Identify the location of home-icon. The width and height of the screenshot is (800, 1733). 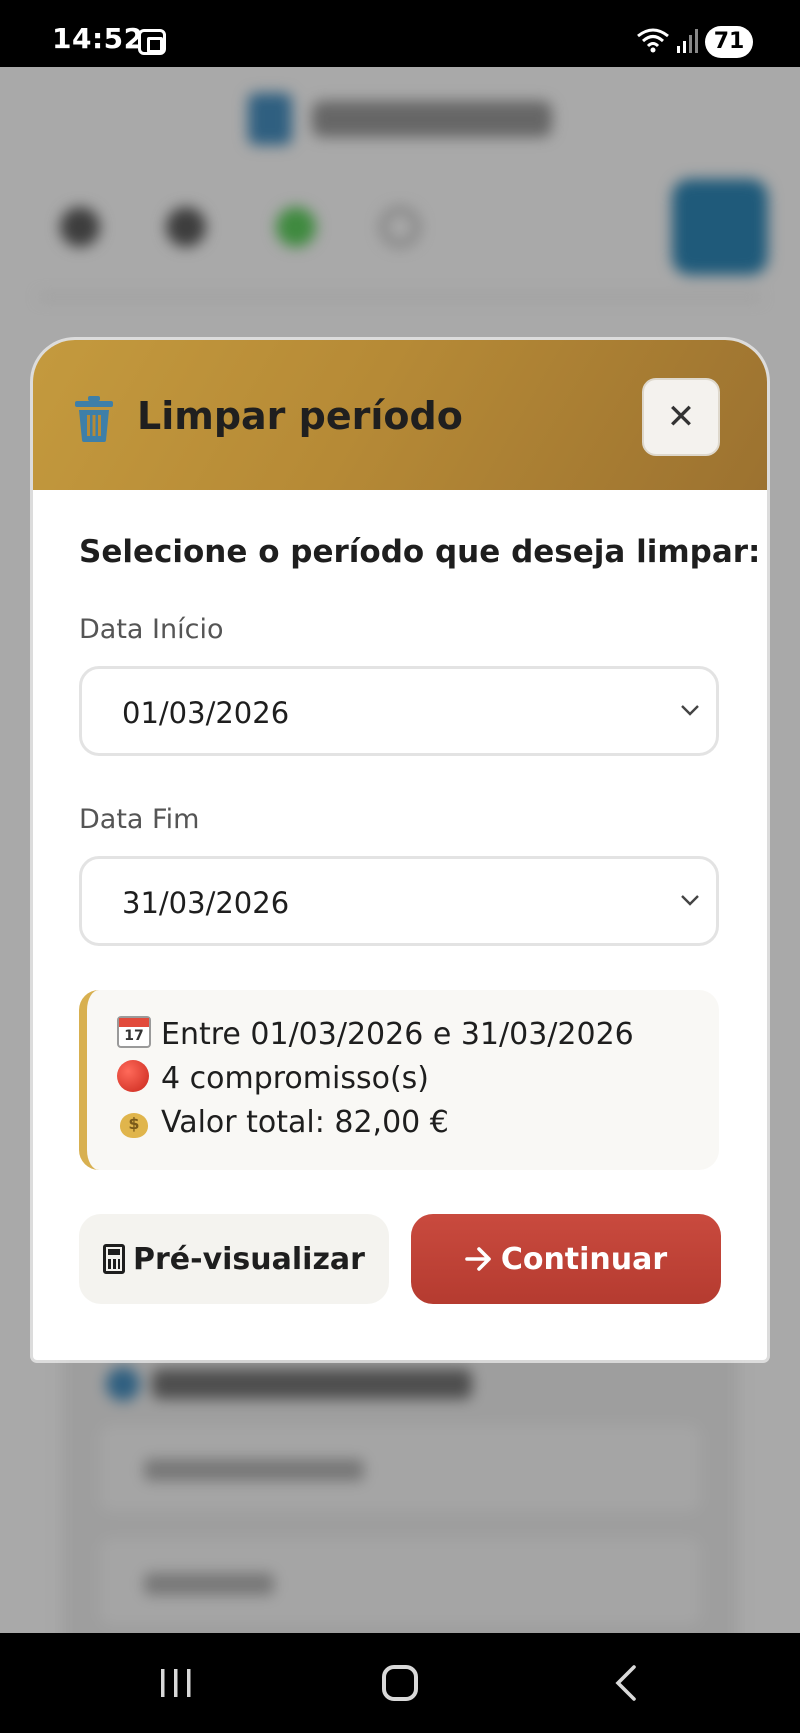
(400, 1683).